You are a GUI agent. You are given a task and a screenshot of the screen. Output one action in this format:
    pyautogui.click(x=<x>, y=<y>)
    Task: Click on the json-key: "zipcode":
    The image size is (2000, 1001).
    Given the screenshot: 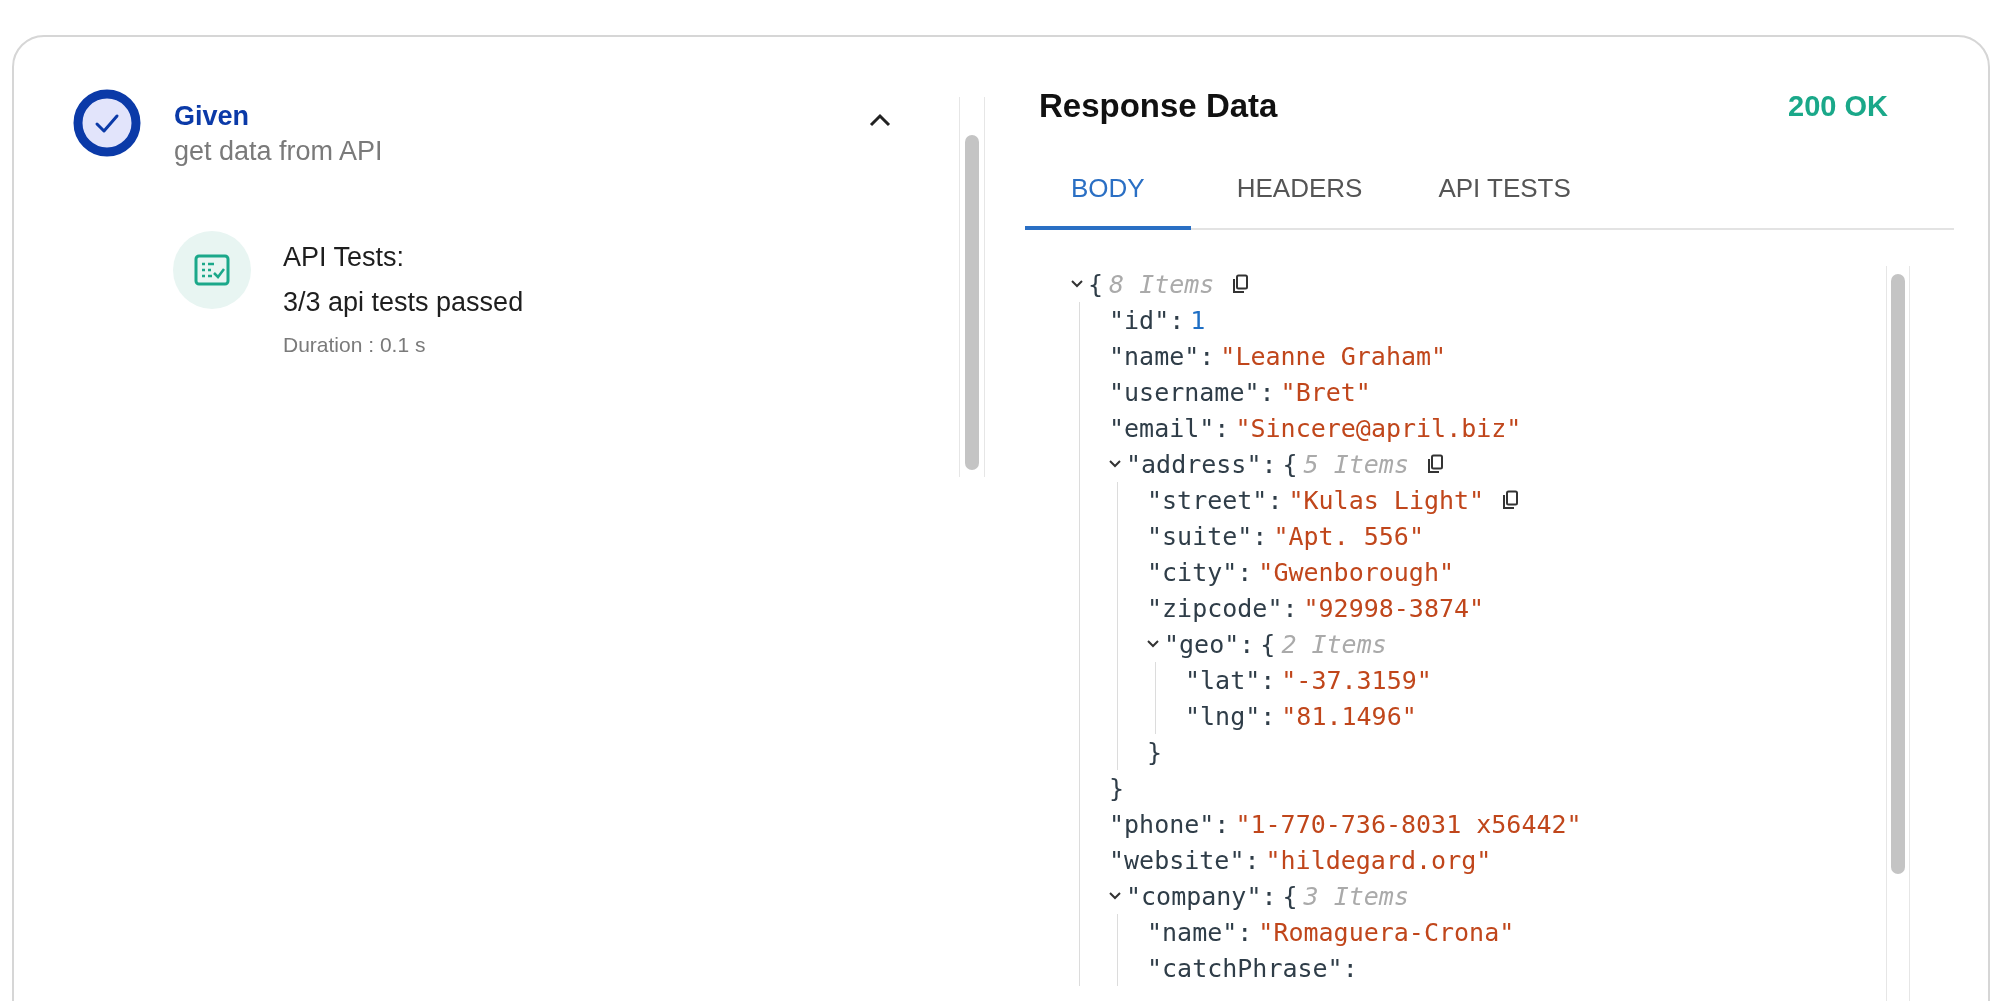 What is the action you would take?
    pyautogui.click(x=1222, y=608)
    